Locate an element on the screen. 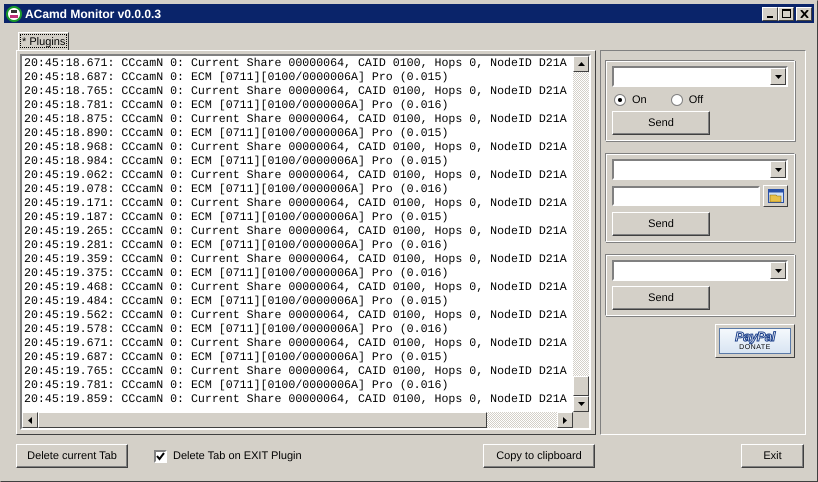 The image size is (818, 482). left-arrow-icon is located at coordinates (30, 420).